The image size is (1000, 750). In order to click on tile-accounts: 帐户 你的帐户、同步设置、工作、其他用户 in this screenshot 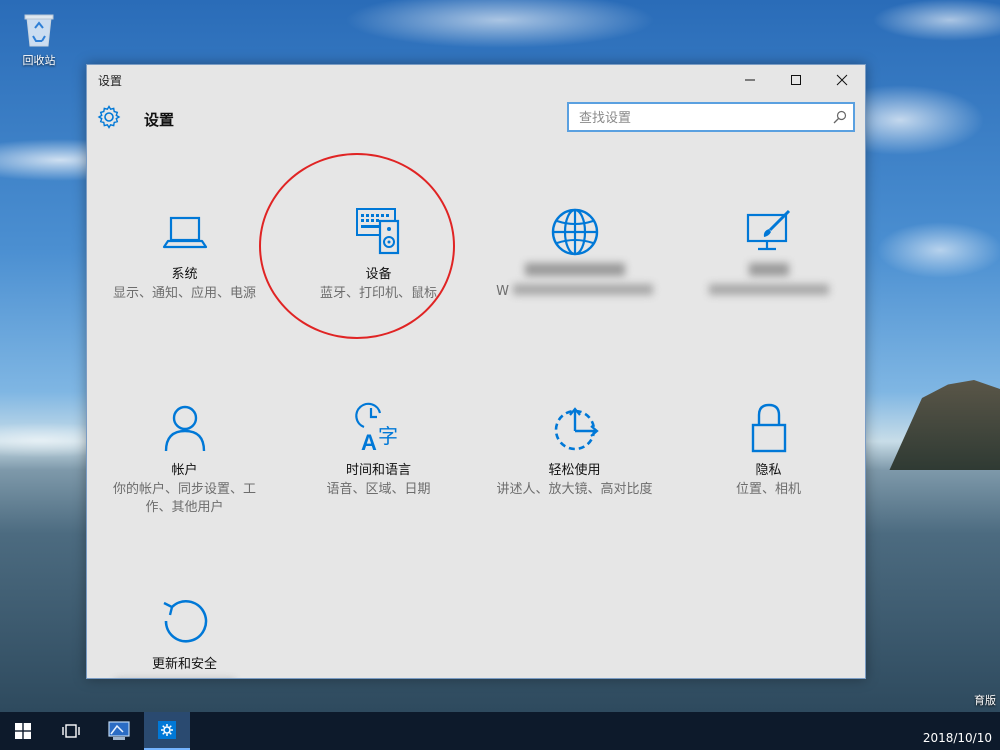, I will do `click(184, 459)`.